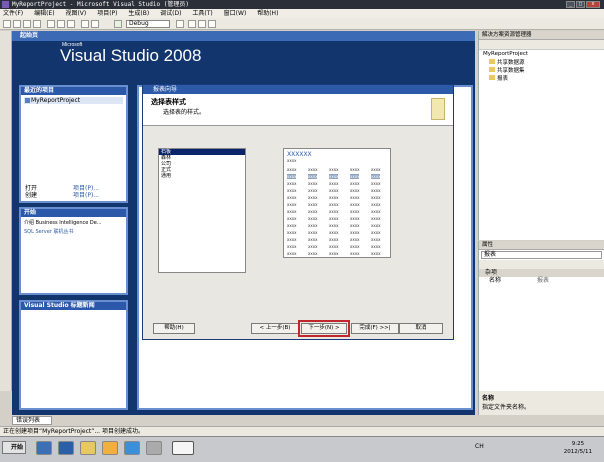  I want to click on menu-view: 视图(V), so click(75, 13).